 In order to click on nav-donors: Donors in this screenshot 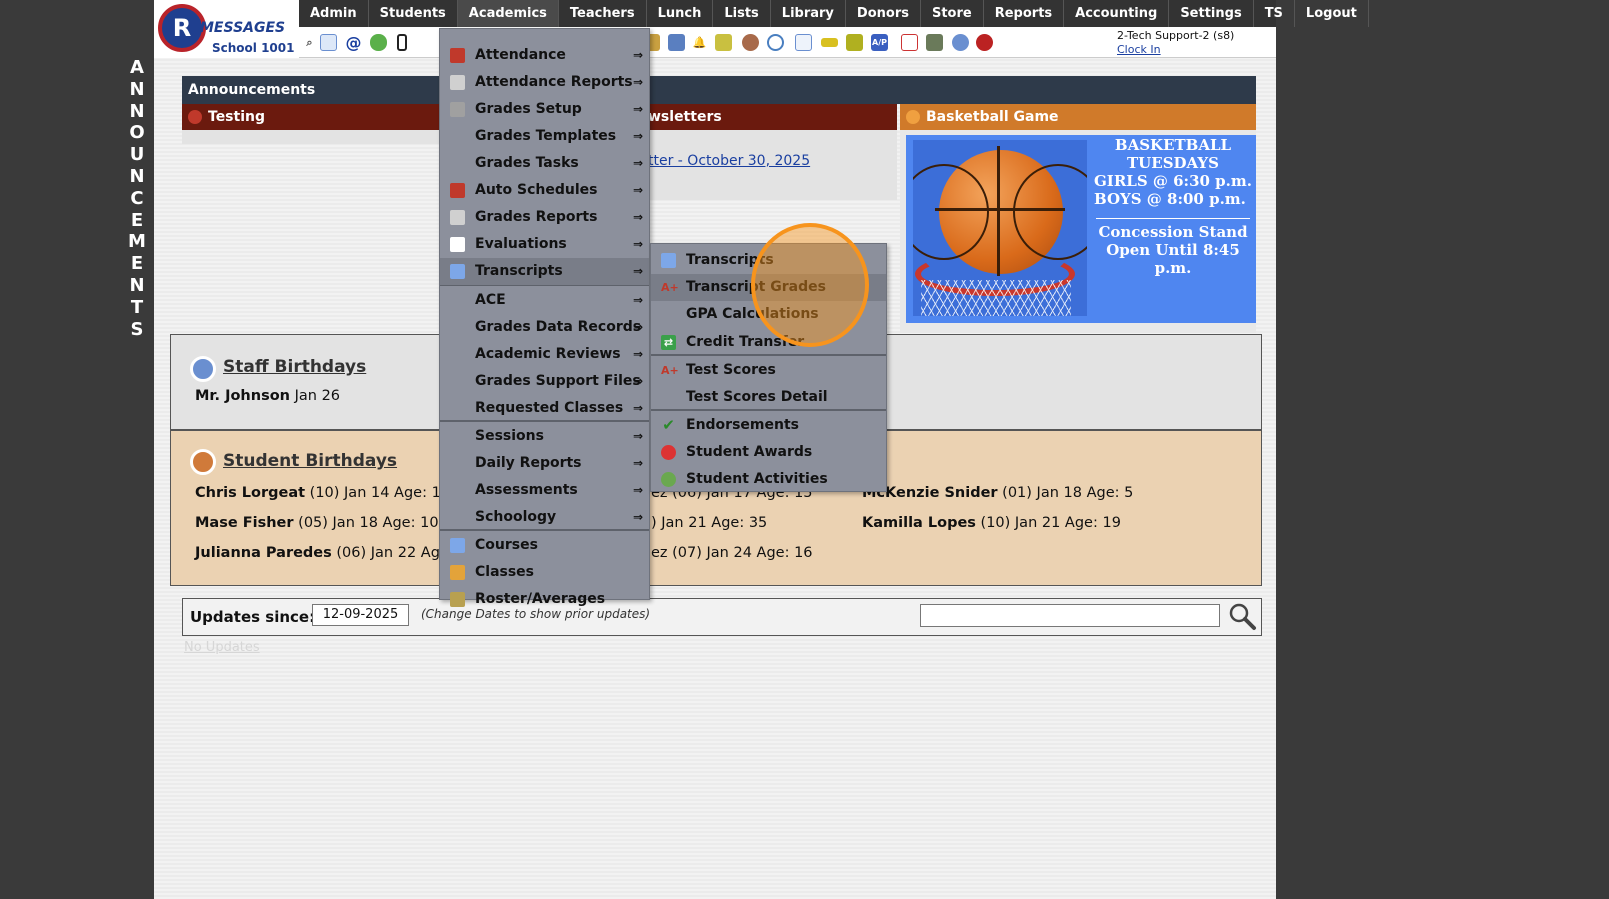, I will do `click(883, 13)`.